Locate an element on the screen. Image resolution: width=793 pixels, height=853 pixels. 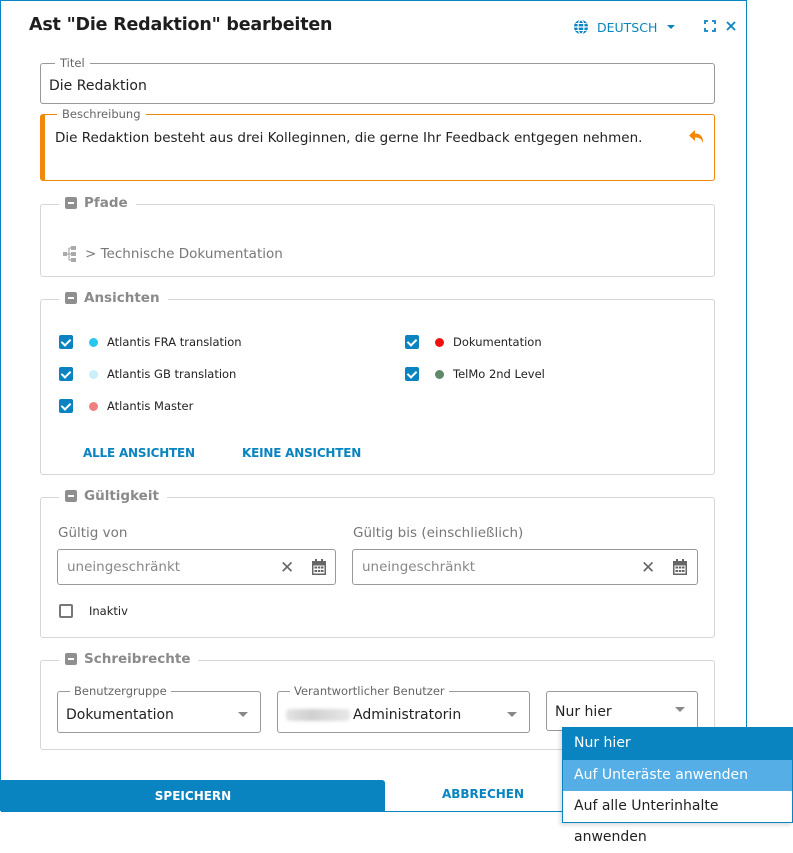
title-field-label: Titel is located at coordinates (72, 63).